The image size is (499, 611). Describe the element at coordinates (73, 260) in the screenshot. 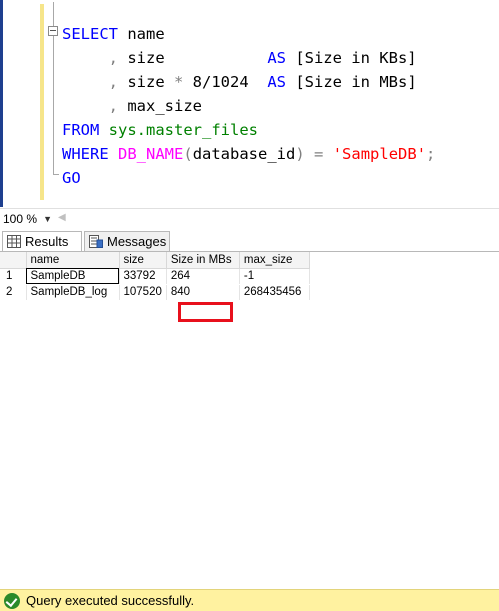

I see `column-header: name` at that location.